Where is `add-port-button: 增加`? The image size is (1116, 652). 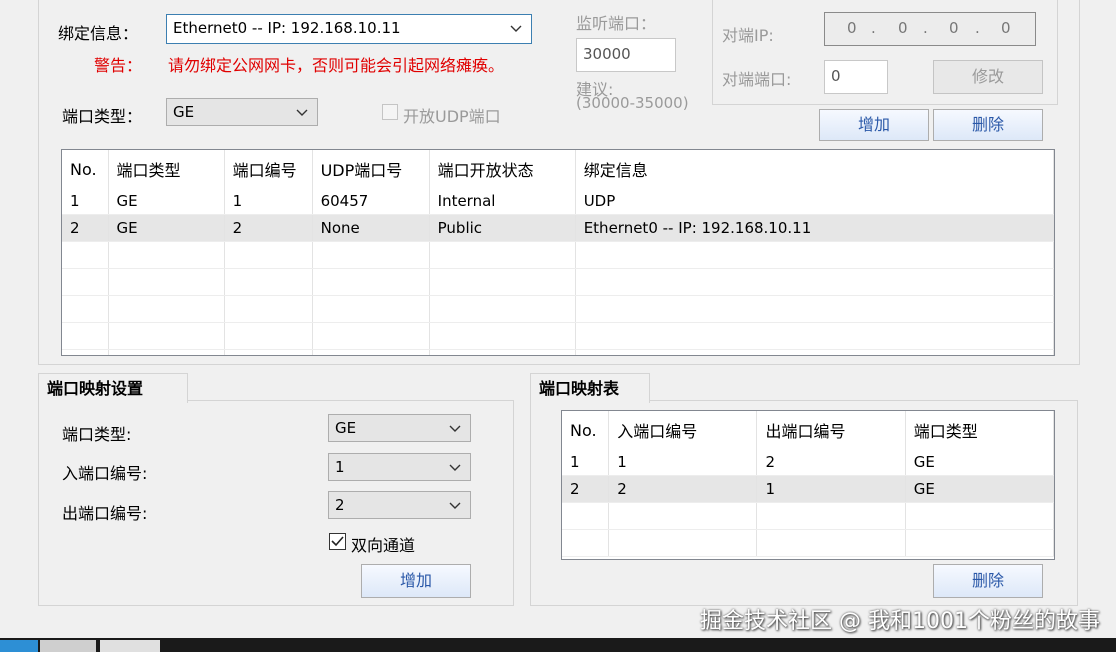
add-port-button: 增加 is located at coordinates (874, 125).